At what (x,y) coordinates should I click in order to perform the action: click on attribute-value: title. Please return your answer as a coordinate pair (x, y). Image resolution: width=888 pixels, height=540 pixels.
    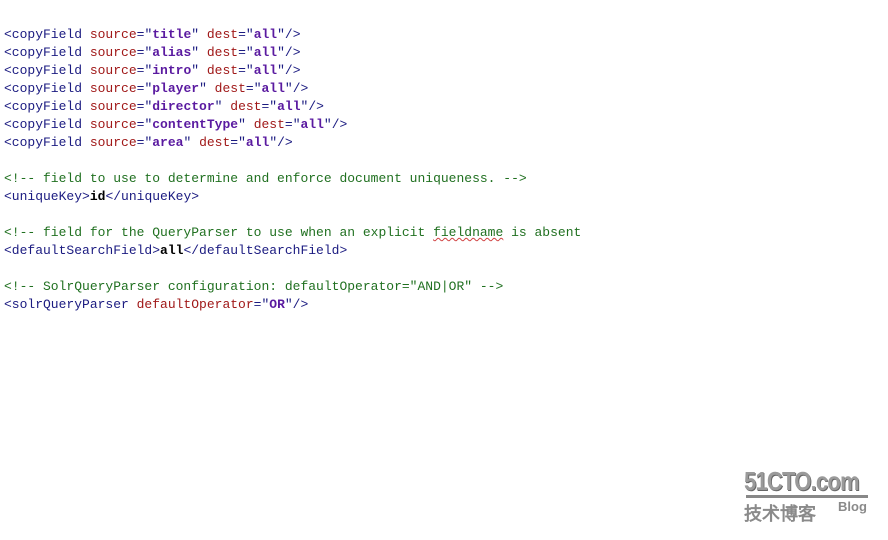
    Looking at the image, I should click on (172, 34).